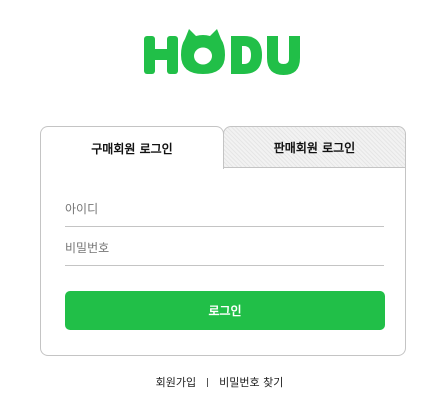 The image size is (439, 411). What do you see at coordinates (208, 382) in the screenshot?
I see `link-divider` at bounding box center [208, 382].